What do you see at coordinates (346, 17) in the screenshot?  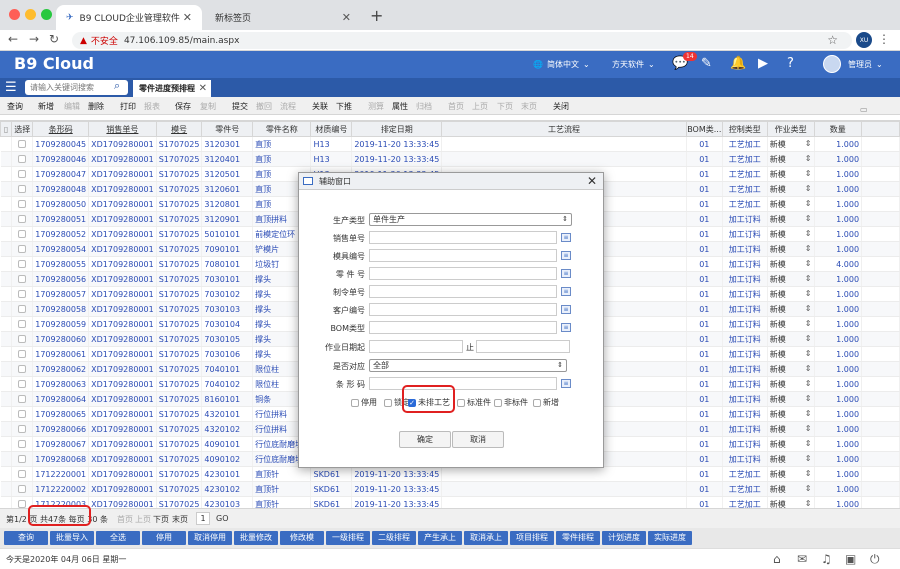 I see `close-tab-new-icon: ✕` at bounding box center [346, 17].